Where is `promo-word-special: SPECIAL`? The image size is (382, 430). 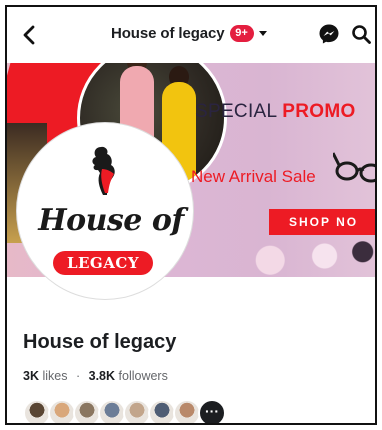 promo-word-special: SPECIAL is located at coordinates (236, 111).